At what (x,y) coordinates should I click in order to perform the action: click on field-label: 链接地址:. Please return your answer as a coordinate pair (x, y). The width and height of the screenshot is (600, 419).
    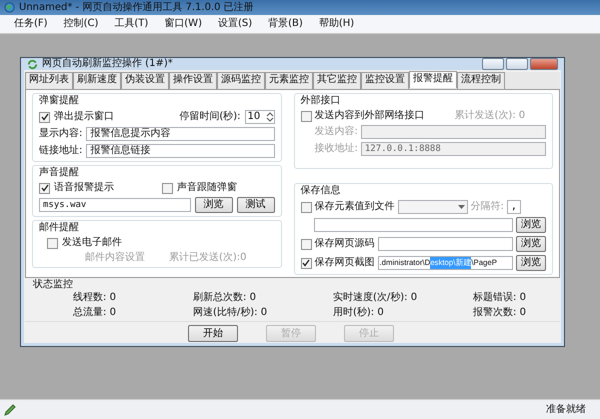
    Looking at the image, I should click on (60, 151).